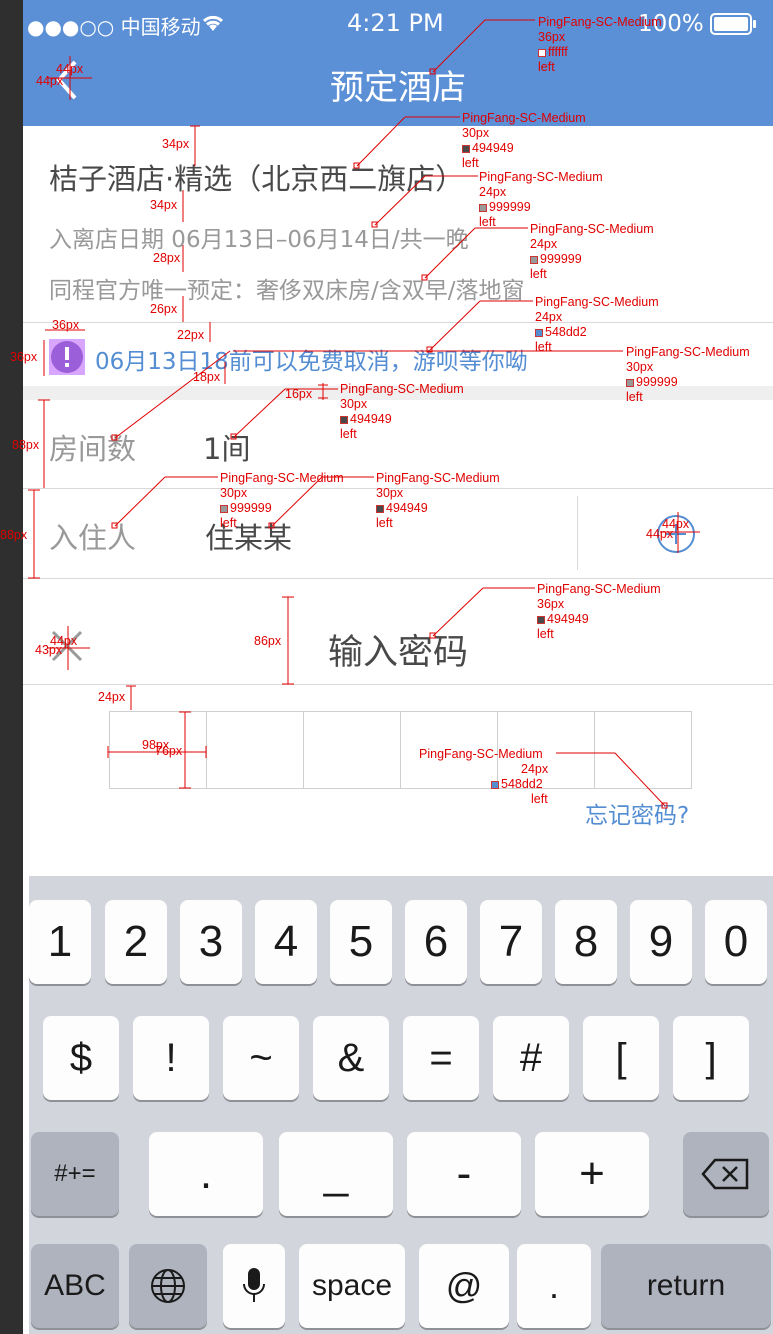 Image resolution: width=773 pixels, height=1334 pixels. What do you see at coordinates (67, 357) in the screenshot?
I see `exclamation-circle-icon` at bounding box center [67, 357].